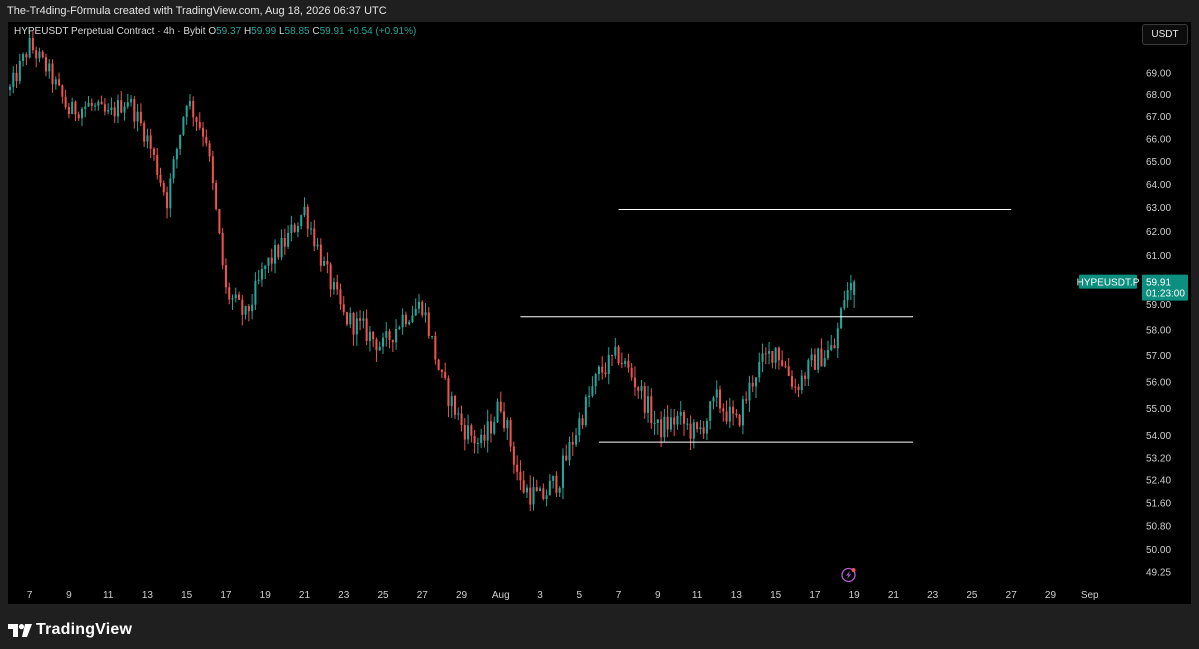 Image resolution: width=1199 pixels, height=649 pixels. Describe the element at coordinates (1158, 162) in the screenshot. I see `price-tick-label: 65.00` at that location.